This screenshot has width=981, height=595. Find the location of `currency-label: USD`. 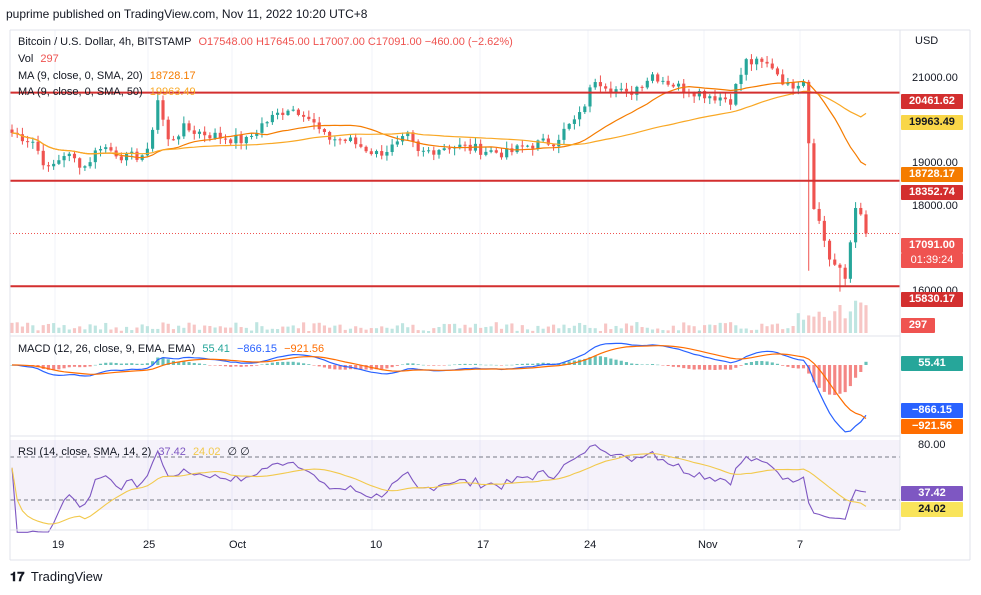

currency-label: USD is located at coordinates (927, 41).